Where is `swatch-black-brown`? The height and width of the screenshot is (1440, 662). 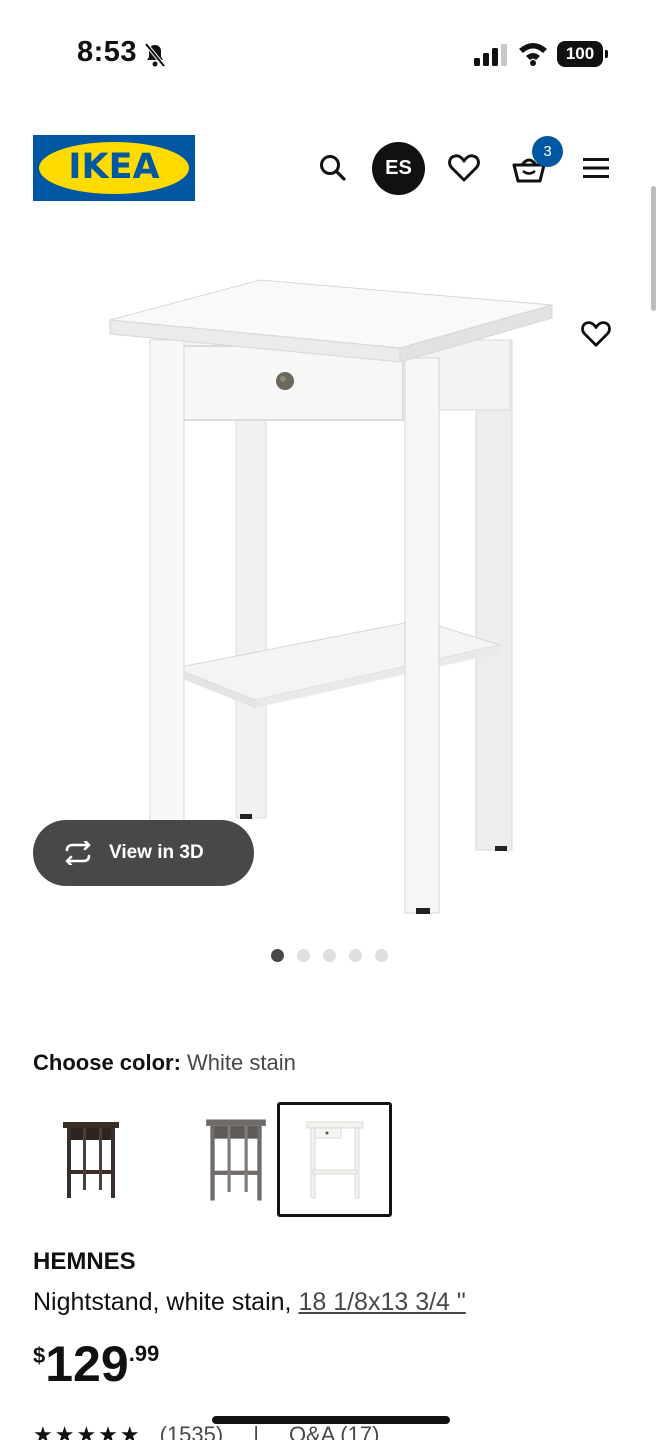 swatch-black-brown is located at coordinates (90, 1159).